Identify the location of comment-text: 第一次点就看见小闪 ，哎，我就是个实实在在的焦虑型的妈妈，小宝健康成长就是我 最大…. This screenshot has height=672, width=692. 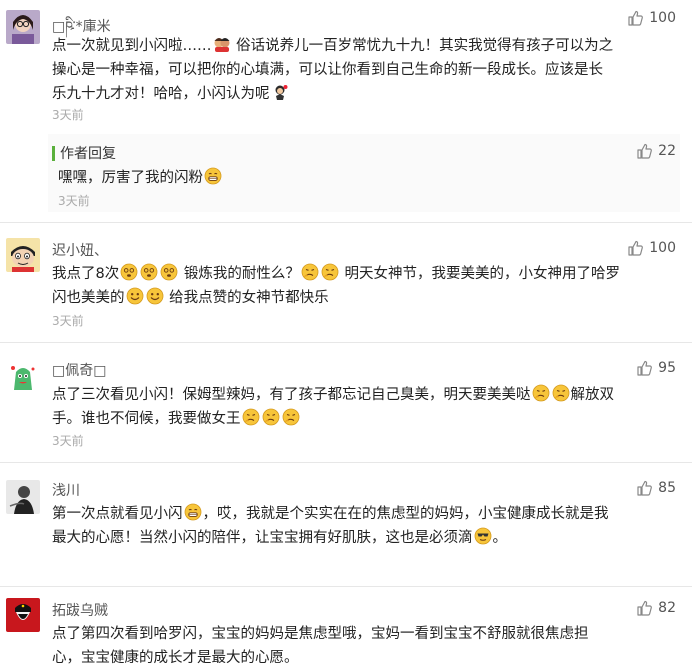
(362, 526).